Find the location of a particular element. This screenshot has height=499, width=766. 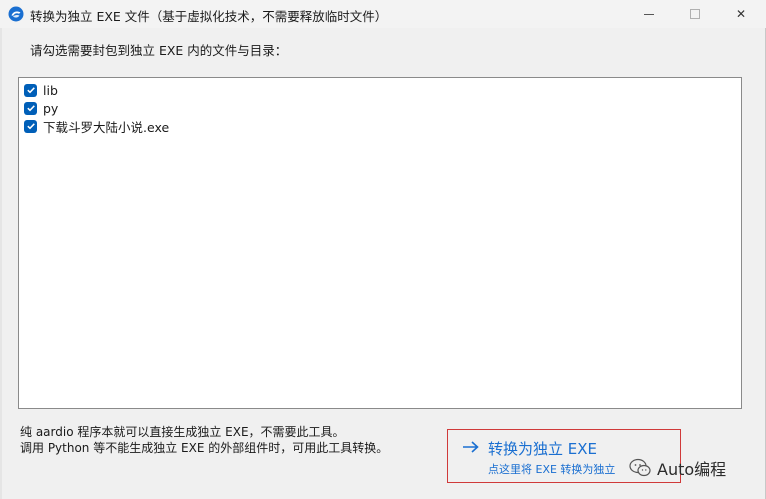

info-note-line2: 调用 Python 等不能生成独立 EXE 的外部组件时，可用此工具转换。 is located at coordinates (204, 448).